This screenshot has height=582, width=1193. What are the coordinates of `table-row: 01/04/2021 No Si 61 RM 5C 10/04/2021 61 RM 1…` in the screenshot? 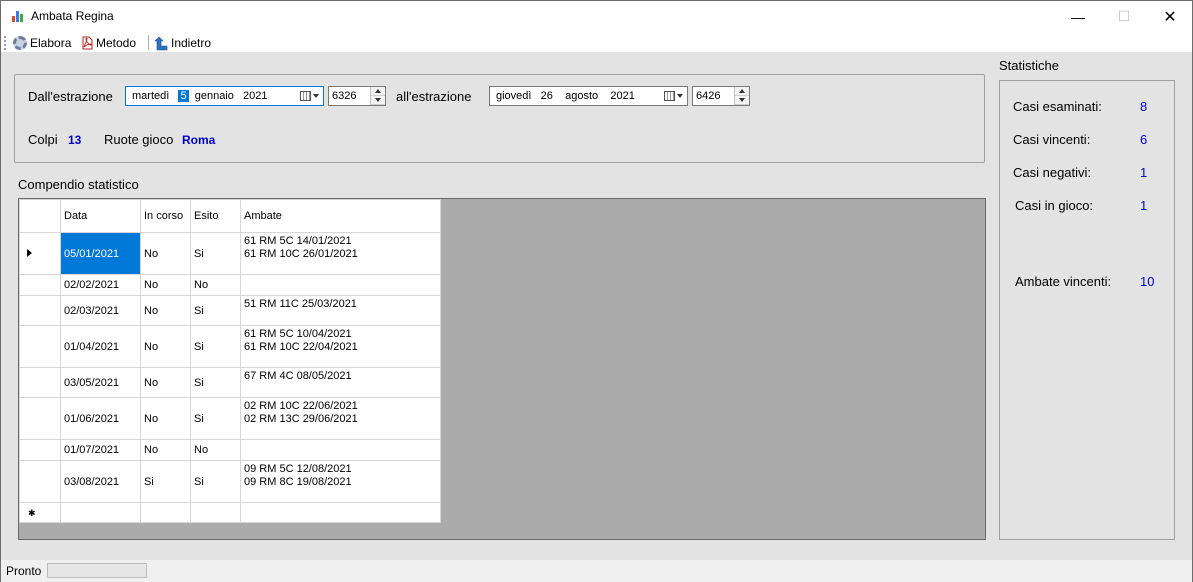 It's located at (230, 346).